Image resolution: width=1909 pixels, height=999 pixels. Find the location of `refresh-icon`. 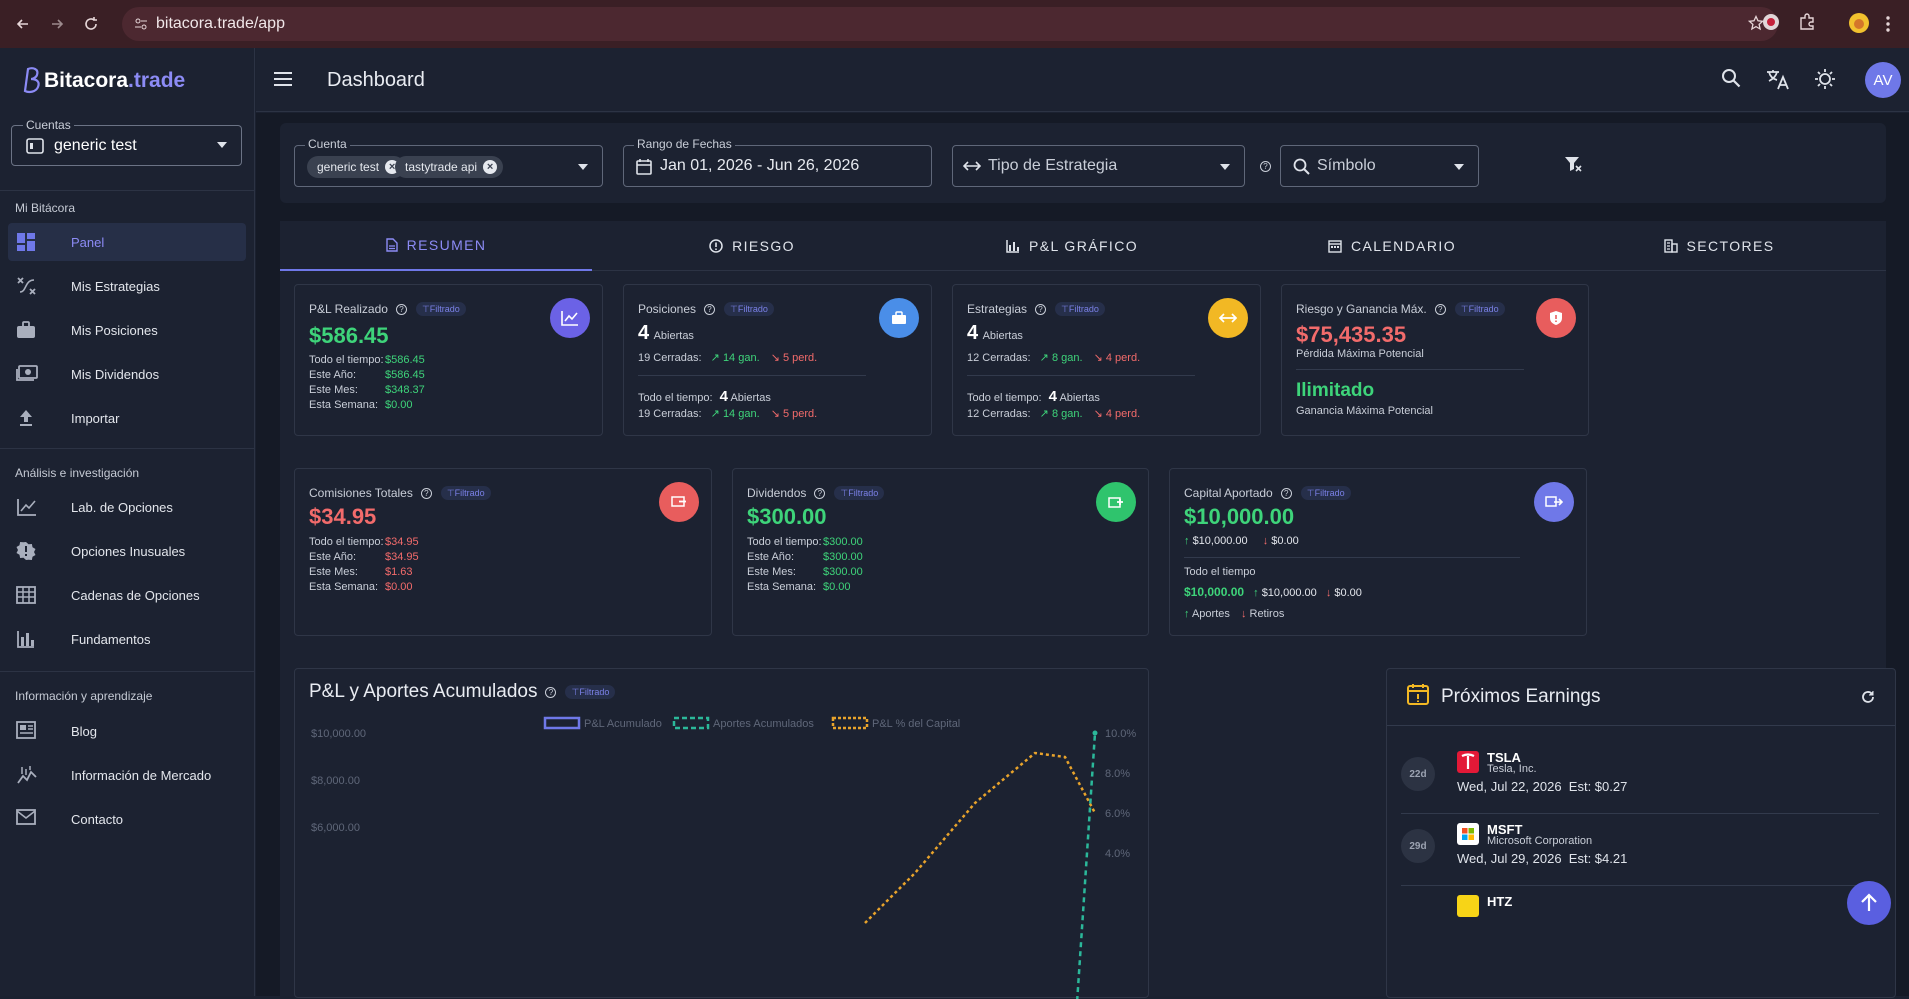

refresh-icon is located at coordinates (1868, 697).